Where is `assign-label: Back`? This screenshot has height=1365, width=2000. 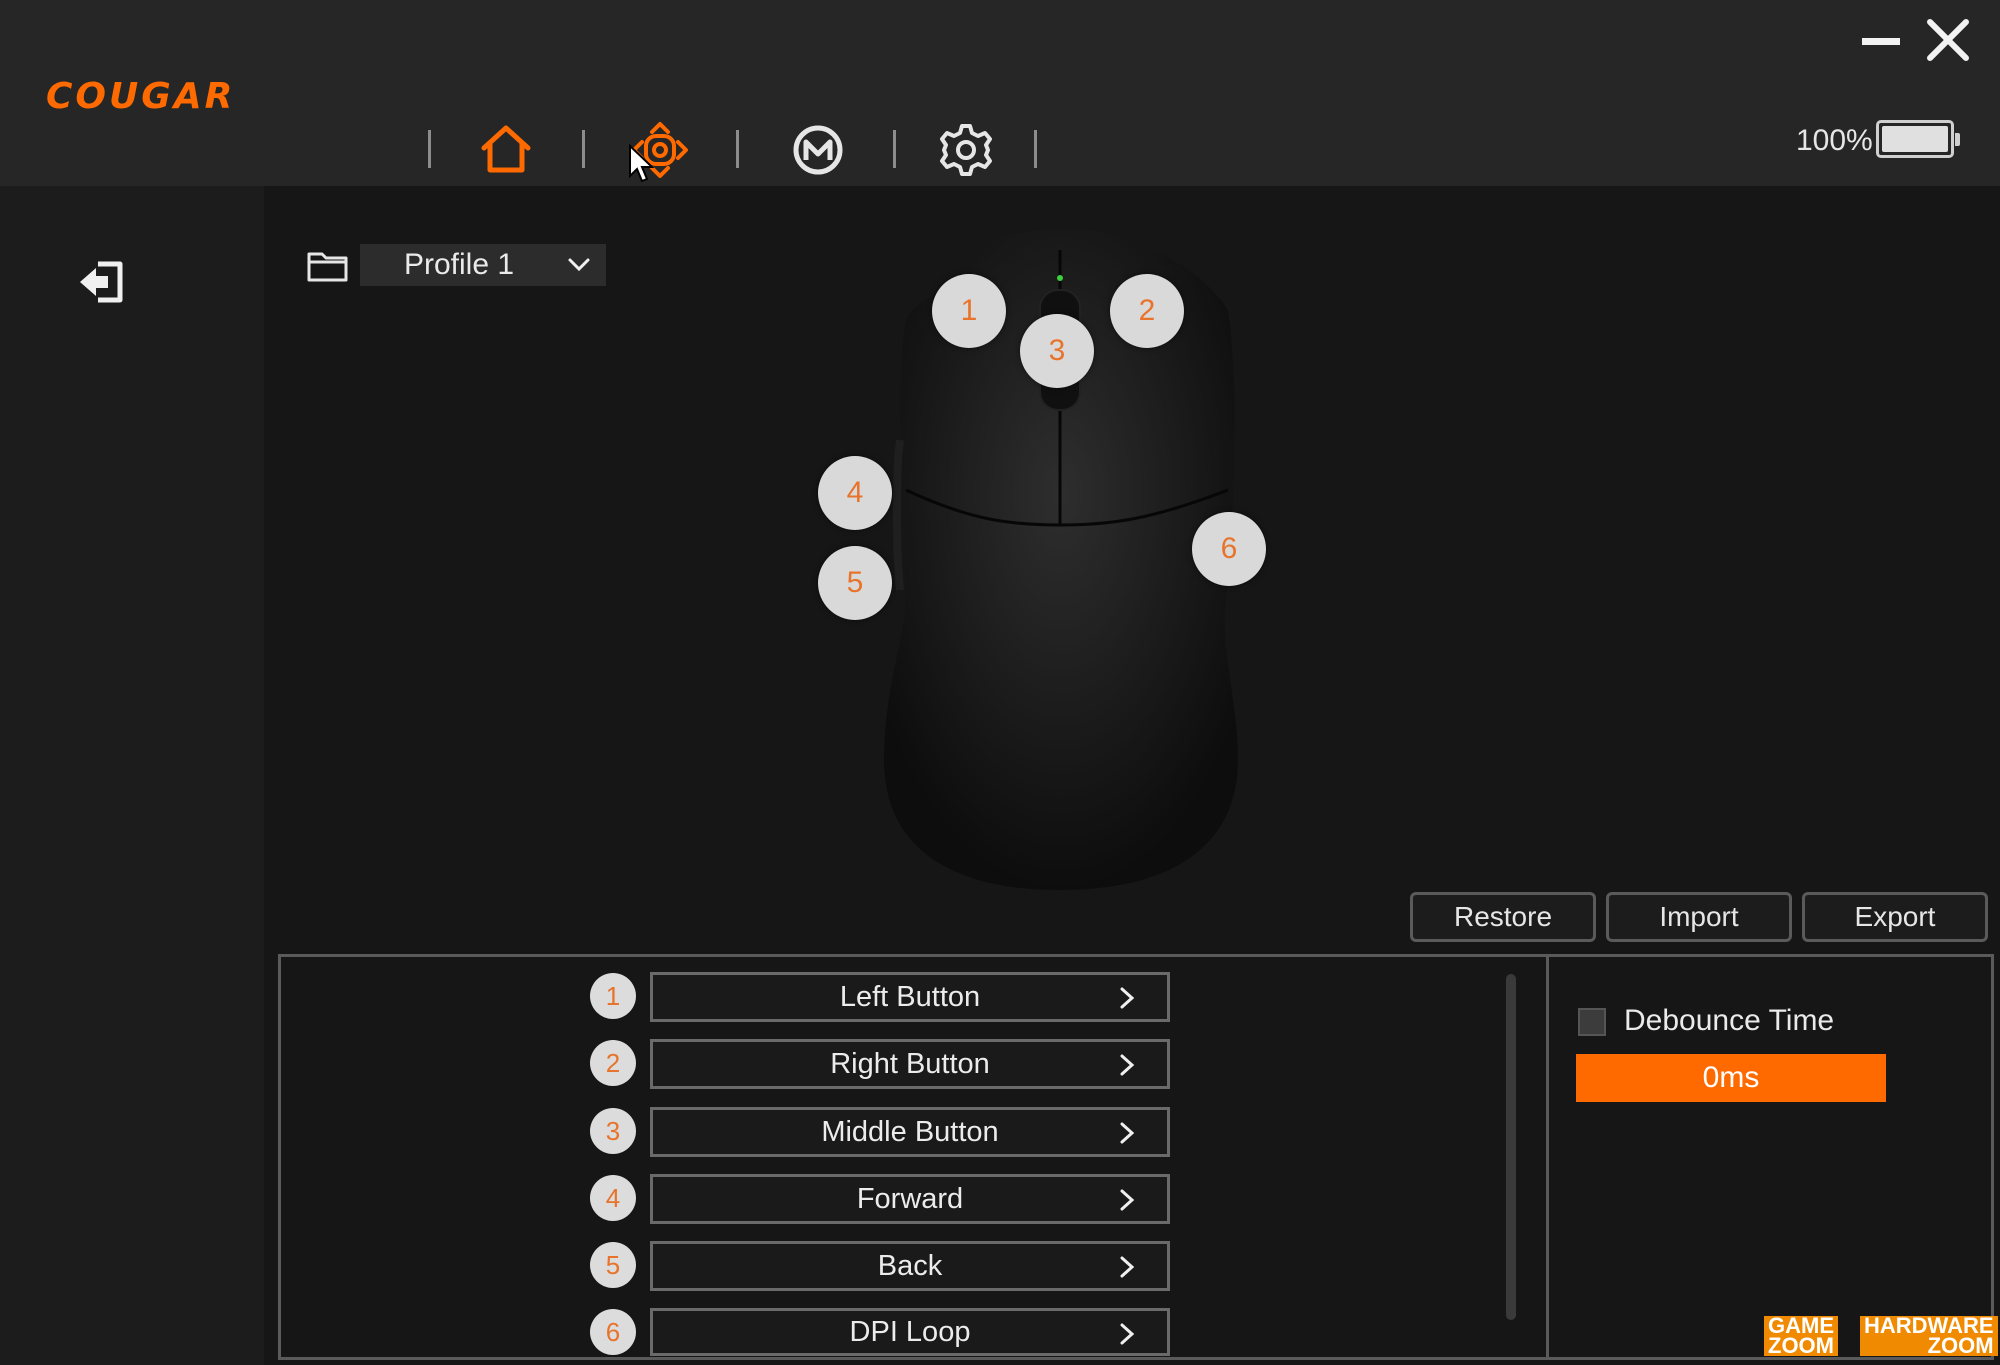
assign-label: Back is located at coordinates (910, 1265).